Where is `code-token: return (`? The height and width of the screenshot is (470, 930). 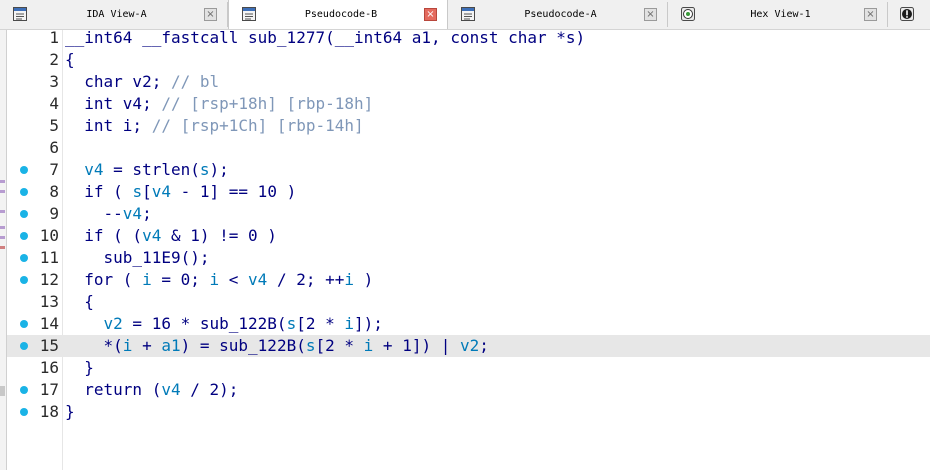 code-token: return ( is located at coordinates (113, 389).